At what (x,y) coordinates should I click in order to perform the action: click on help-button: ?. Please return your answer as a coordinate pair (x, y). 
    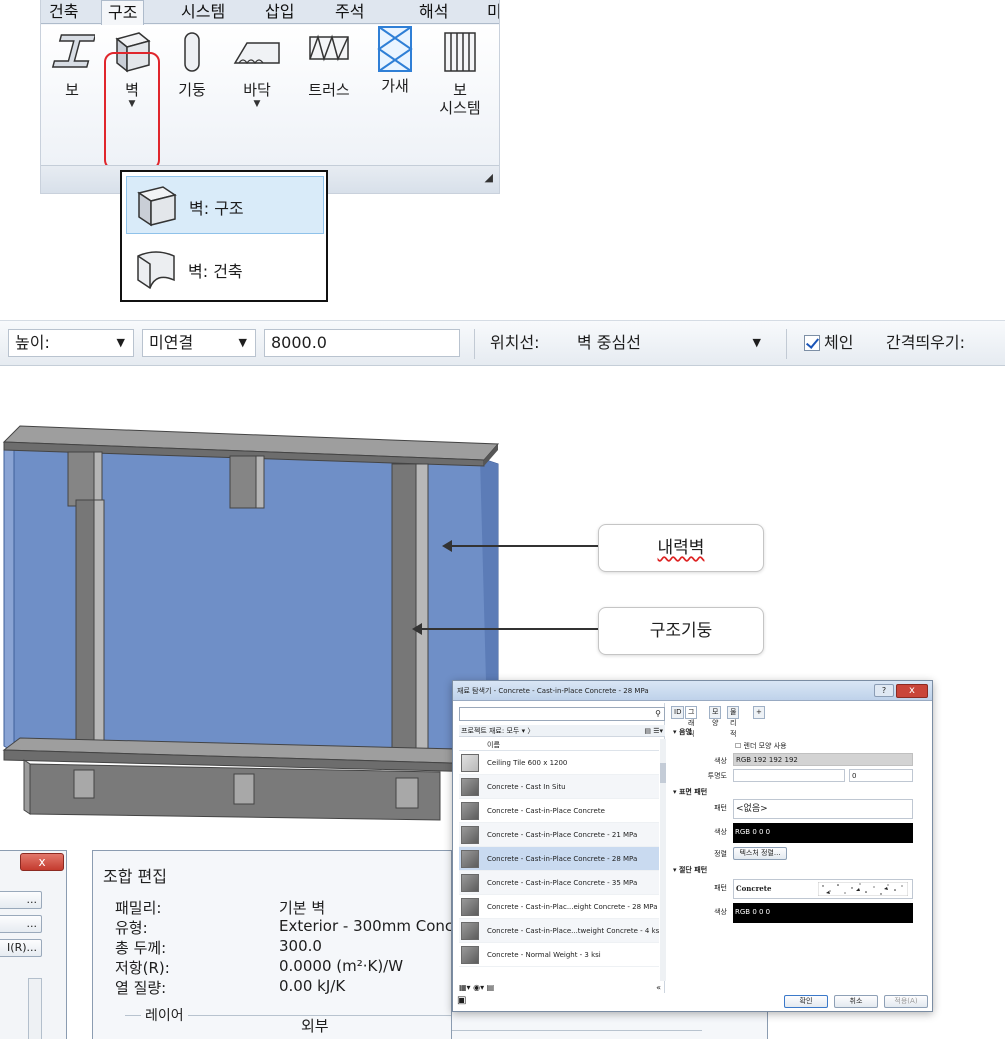
    Looking at the image, I should click on (884, 690).